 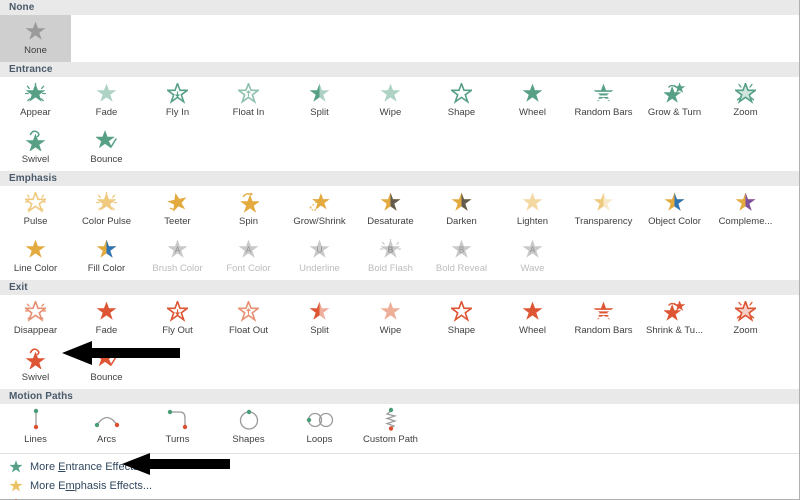 I want to click on effect-label: Font Color, so click(x=248, y=268).